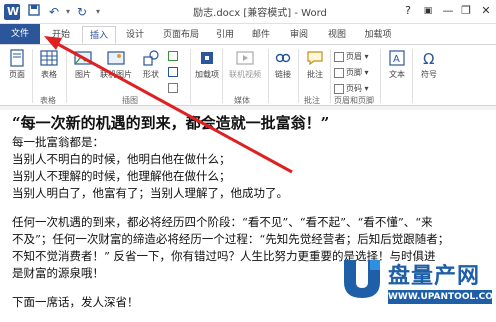 The image size is (496, 322). I want to click on group-tables-label: 表格, so click(48, 100).